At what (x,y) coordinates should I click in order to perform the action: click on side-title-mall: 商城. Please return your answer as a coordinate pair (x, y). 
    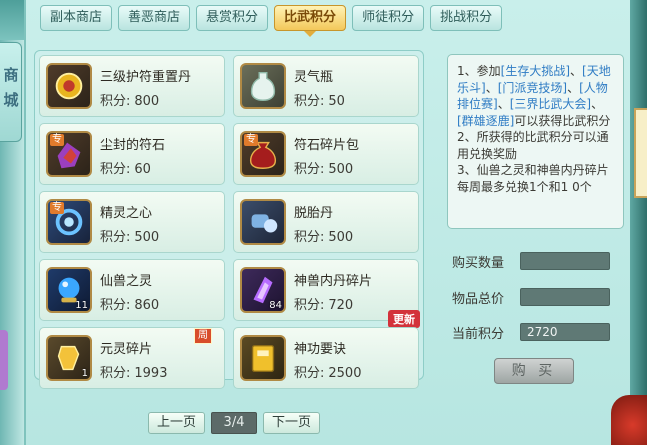
    Looking at the image, I should click on (11, 92).